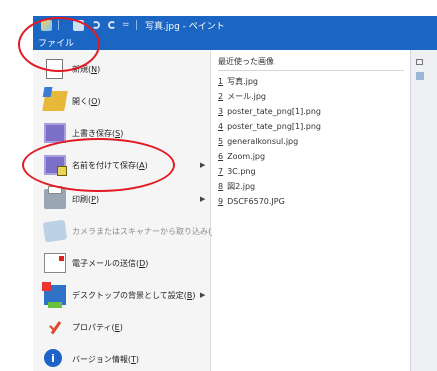 Image resolution: width=437 pixels, height=371 pixels. I want to click on recent-file-name: generalkonsul.jpg, so click(263, 141).